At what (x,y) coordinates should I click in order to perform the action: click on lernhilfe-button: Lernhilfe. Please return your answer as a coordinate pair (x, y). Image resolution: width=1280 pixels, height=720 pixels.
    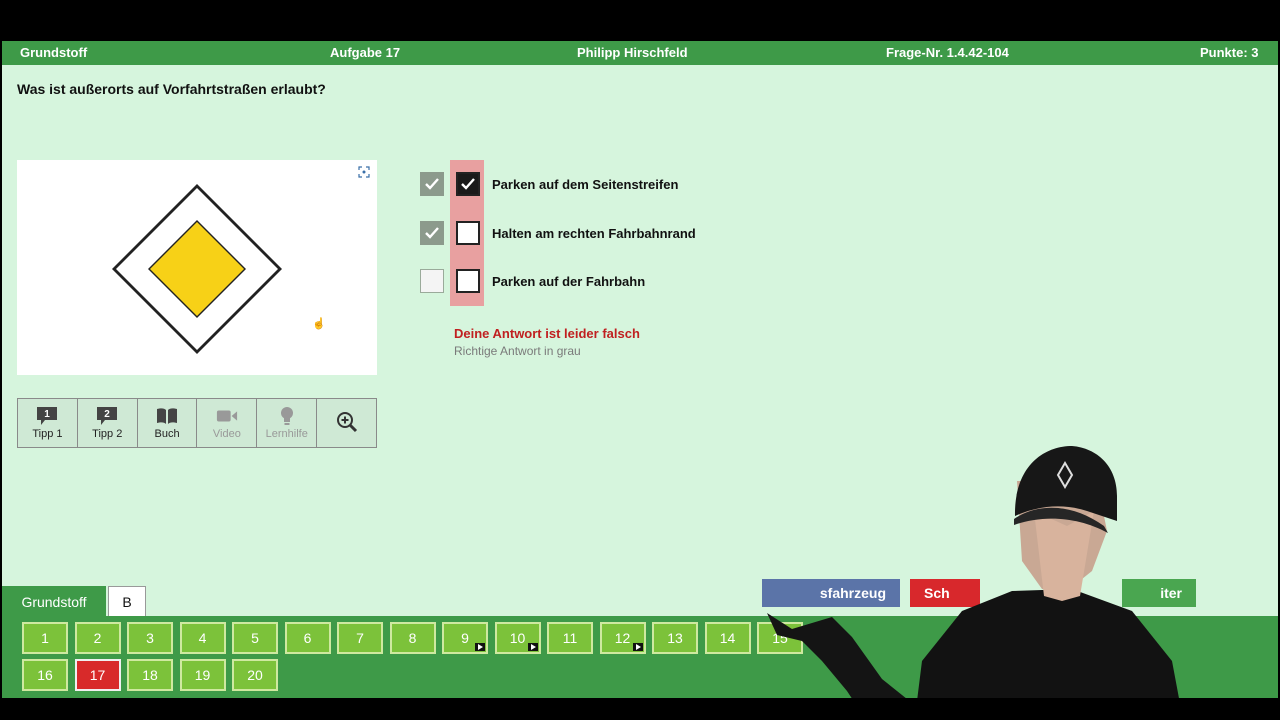
    Looking at the image, I should click on (287, 423).